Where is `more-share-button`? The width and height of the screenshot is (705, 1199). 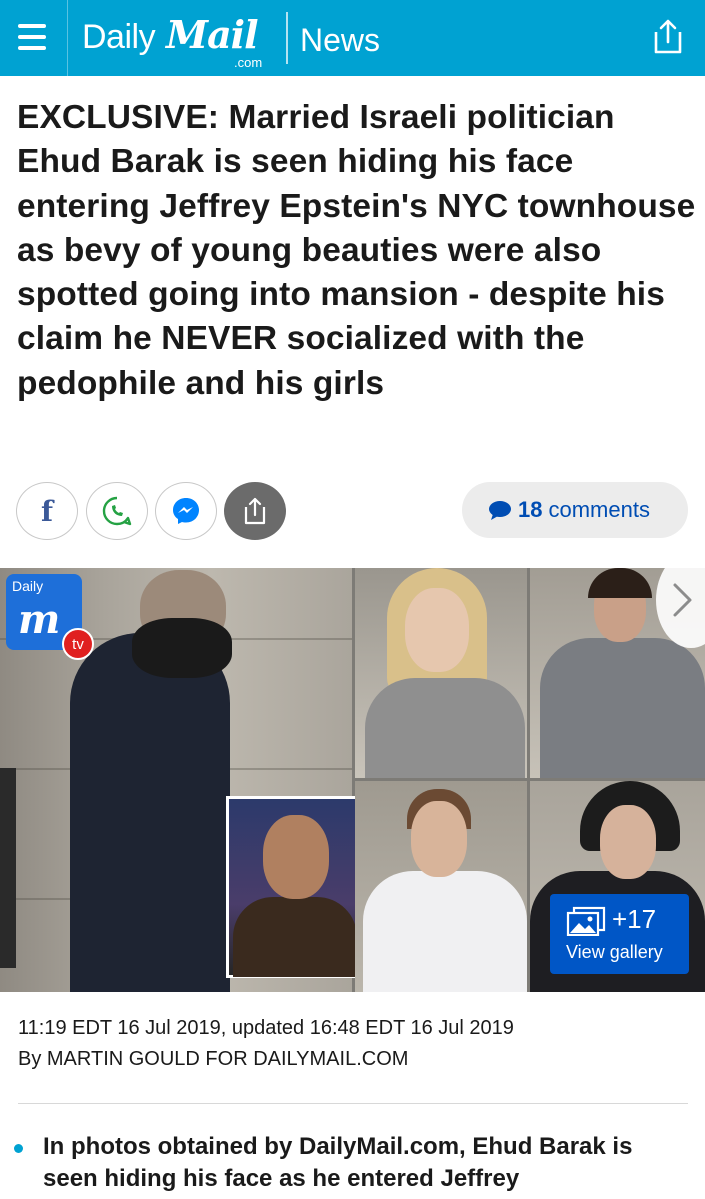 more-share-button is located at coordinates (255, 511).